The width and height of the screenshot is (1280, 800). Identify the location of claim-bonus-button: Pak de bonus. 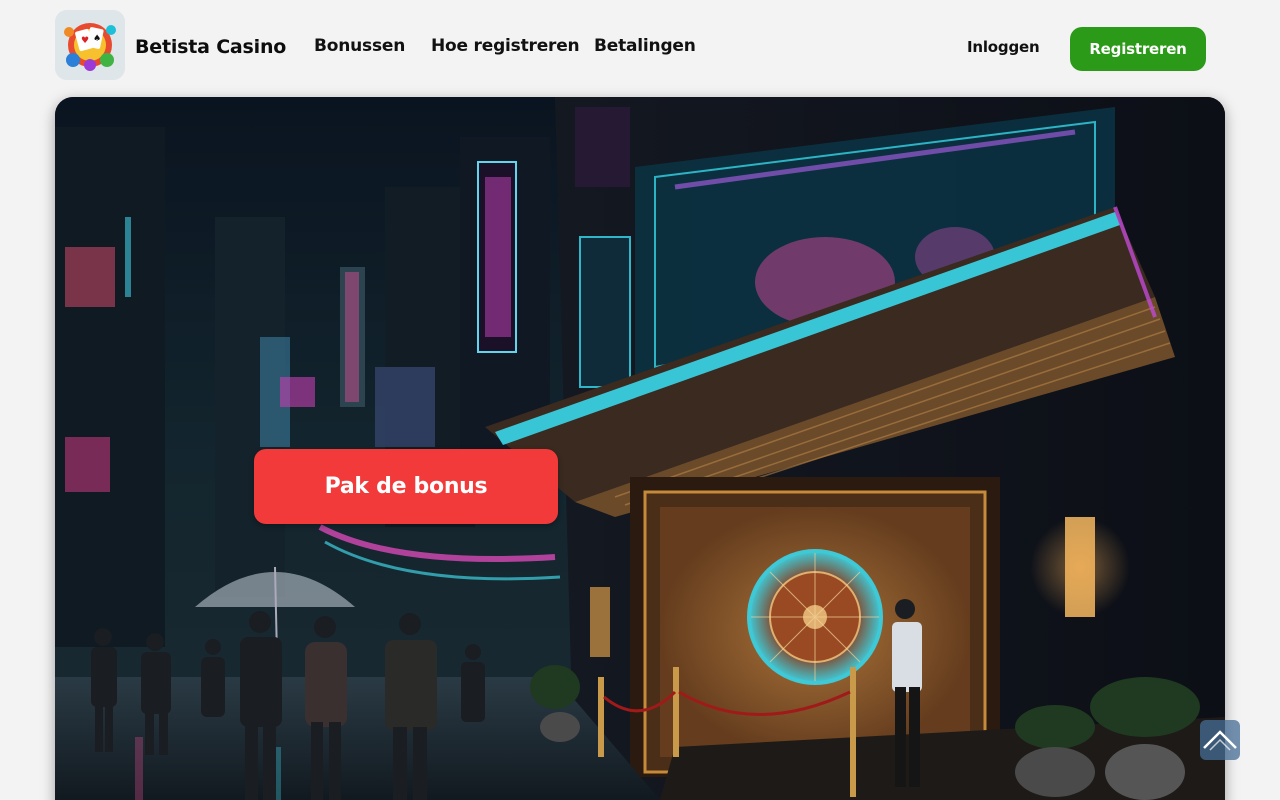
(406, 486).